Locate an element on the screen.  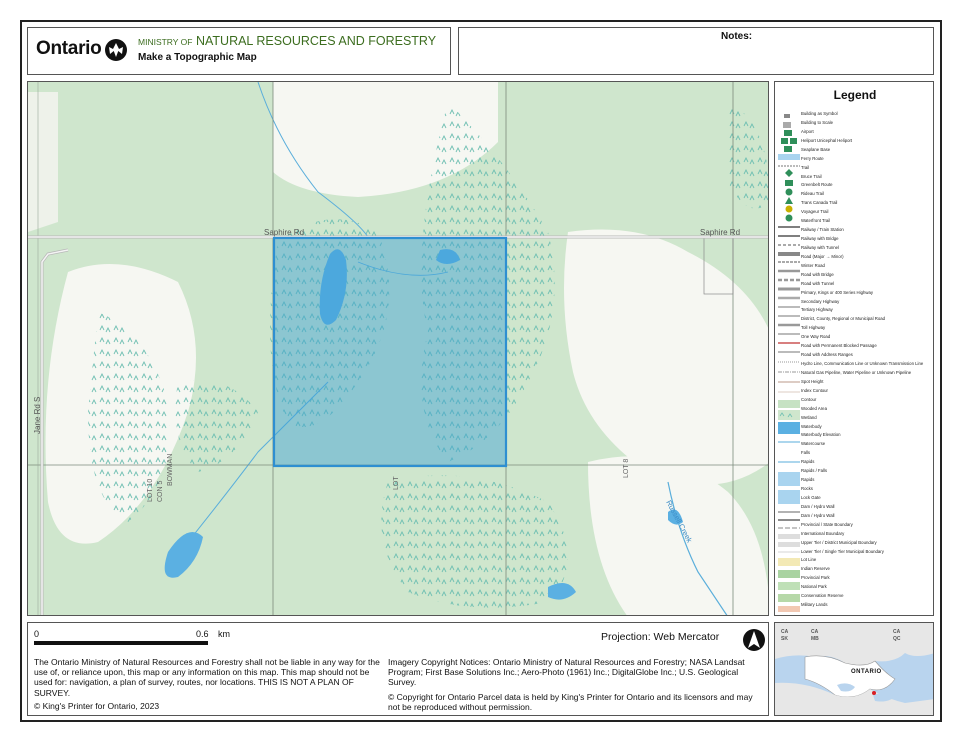
legend-item: Ferry Route is located at coordinates (812, 158).